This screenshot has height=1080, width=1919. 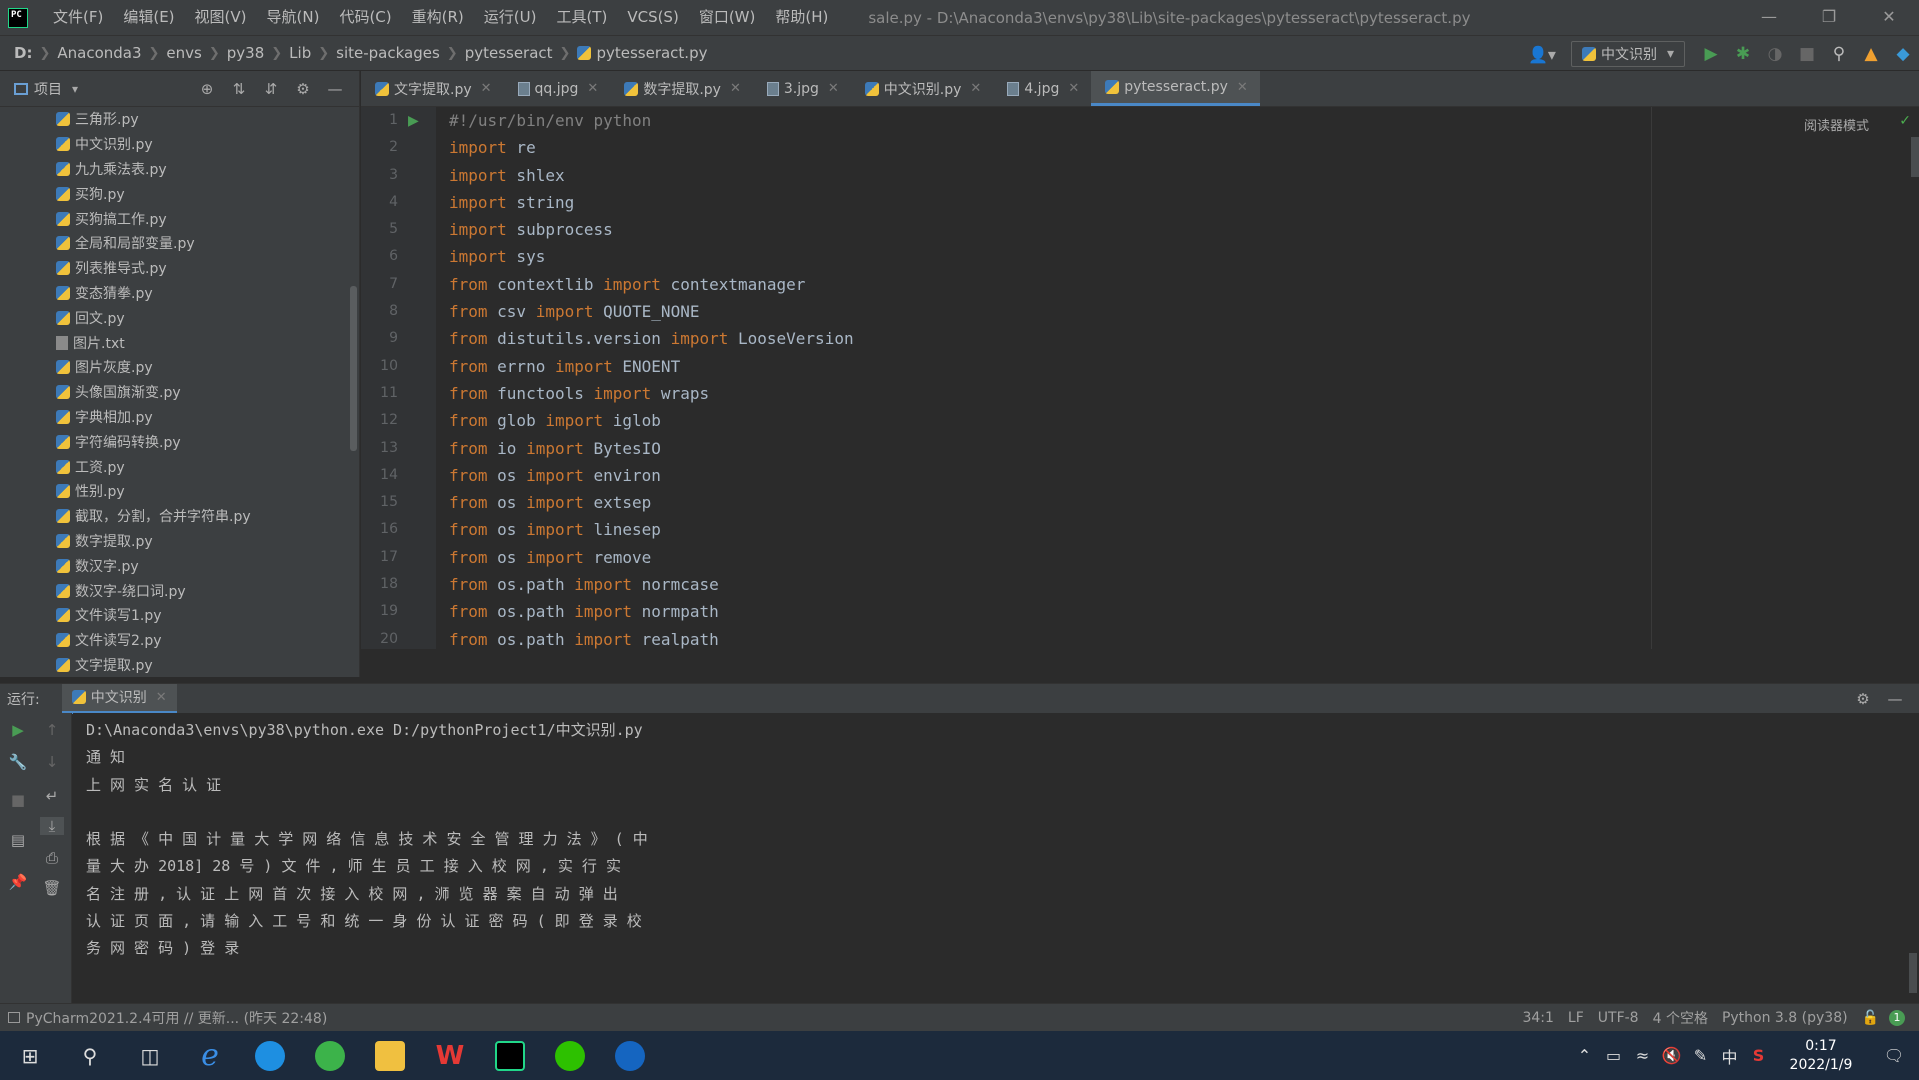 I want to click on project-file-item: 买狗.py, so click(x=179, y=193).